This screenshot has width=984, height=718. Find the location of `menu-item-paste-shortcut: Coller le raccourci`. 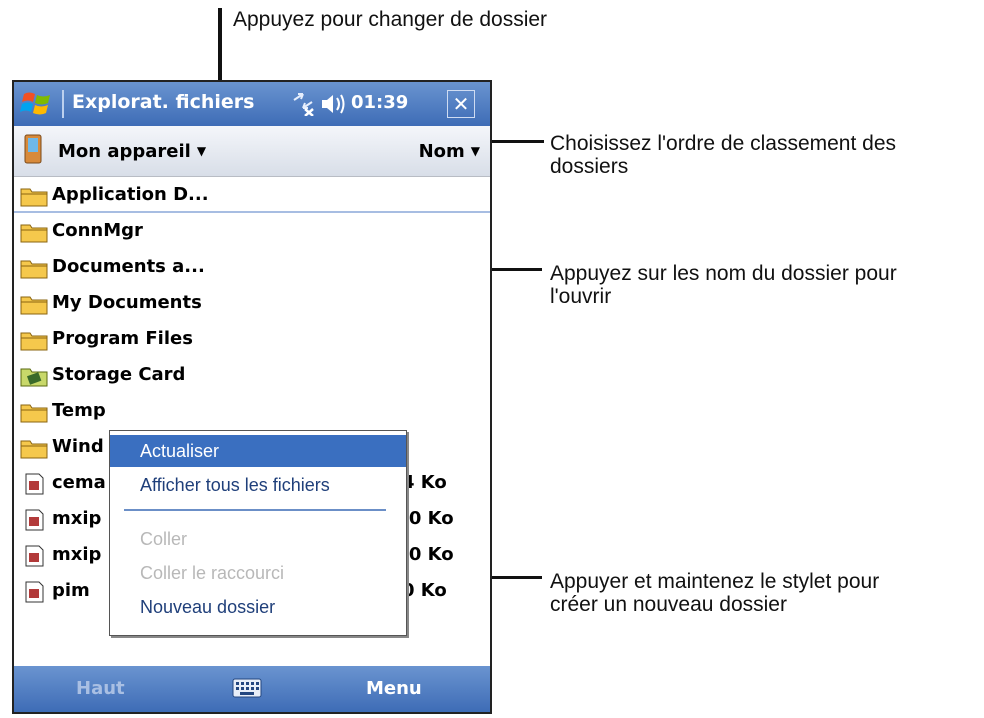

menu-item-paste-shortcut: Coller le raccourci is located at coordinates (258, 573).